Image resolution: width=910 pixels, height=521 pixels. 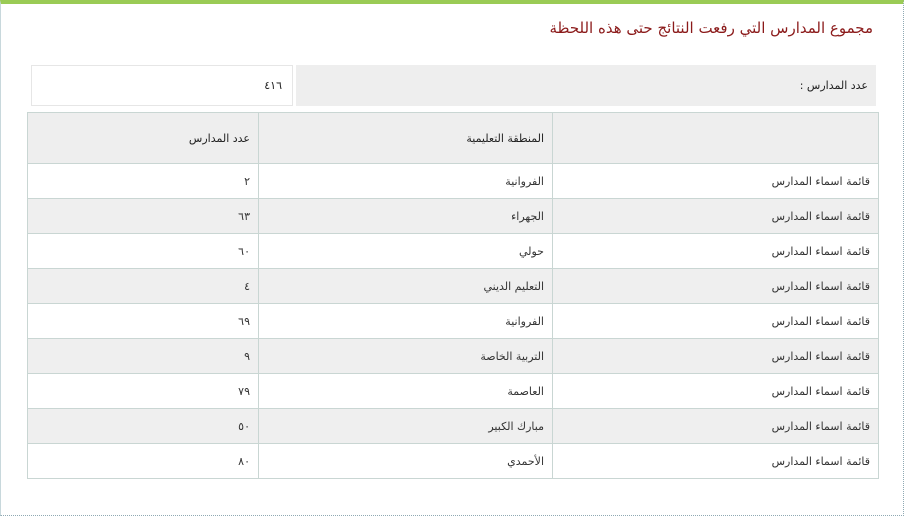 I want to click on table-row: قائمة اسماء المدارس مبارك الكبير ٥٠, so click(x=453, y=426).